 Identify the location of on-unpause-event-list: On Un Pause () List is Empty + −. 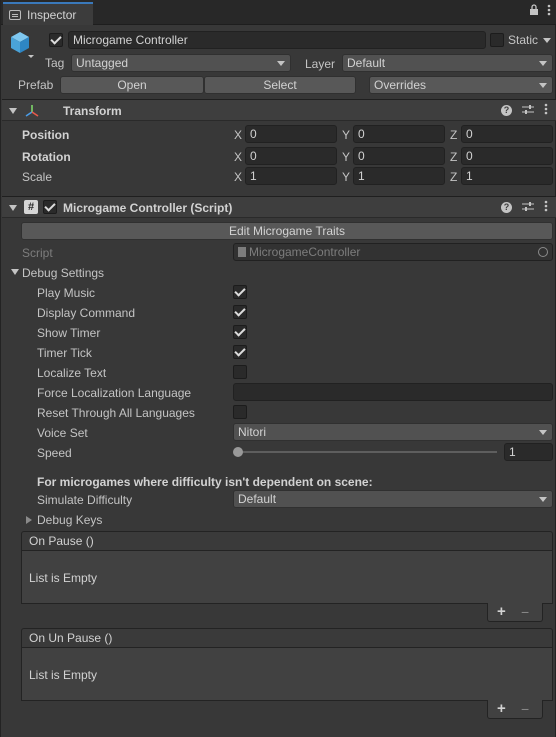
(287, 675).